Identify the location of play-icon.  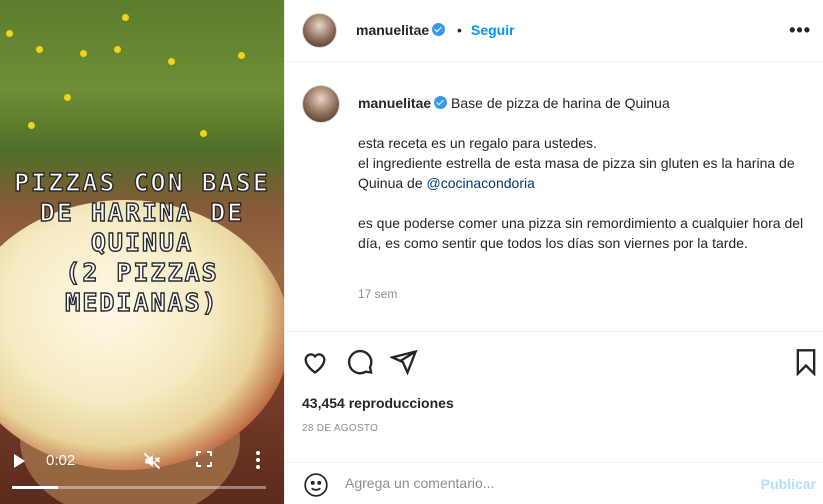
(19, 461).